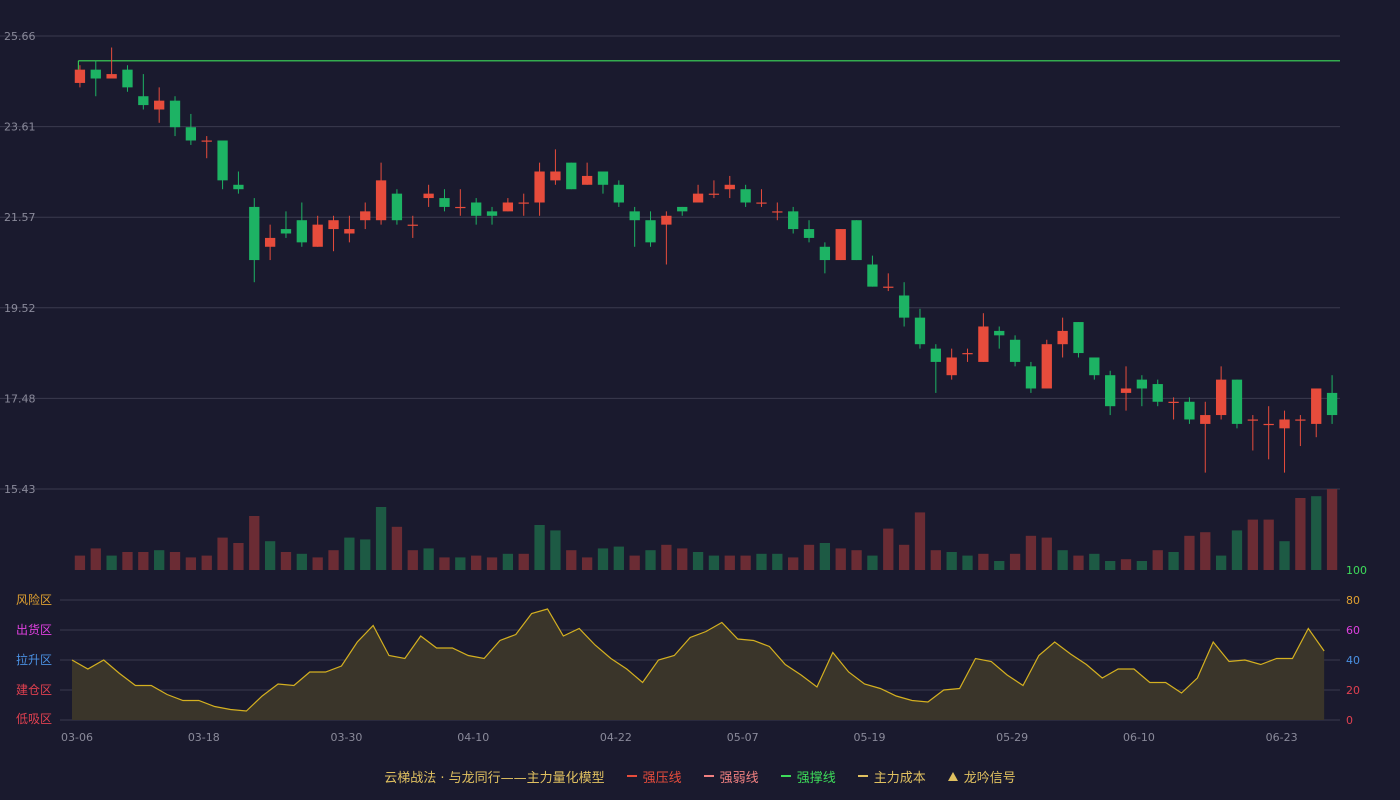  Describe the element at coordinates (20, 36) in the screenshot. I see `price-tick-label: 25.66` at that location.